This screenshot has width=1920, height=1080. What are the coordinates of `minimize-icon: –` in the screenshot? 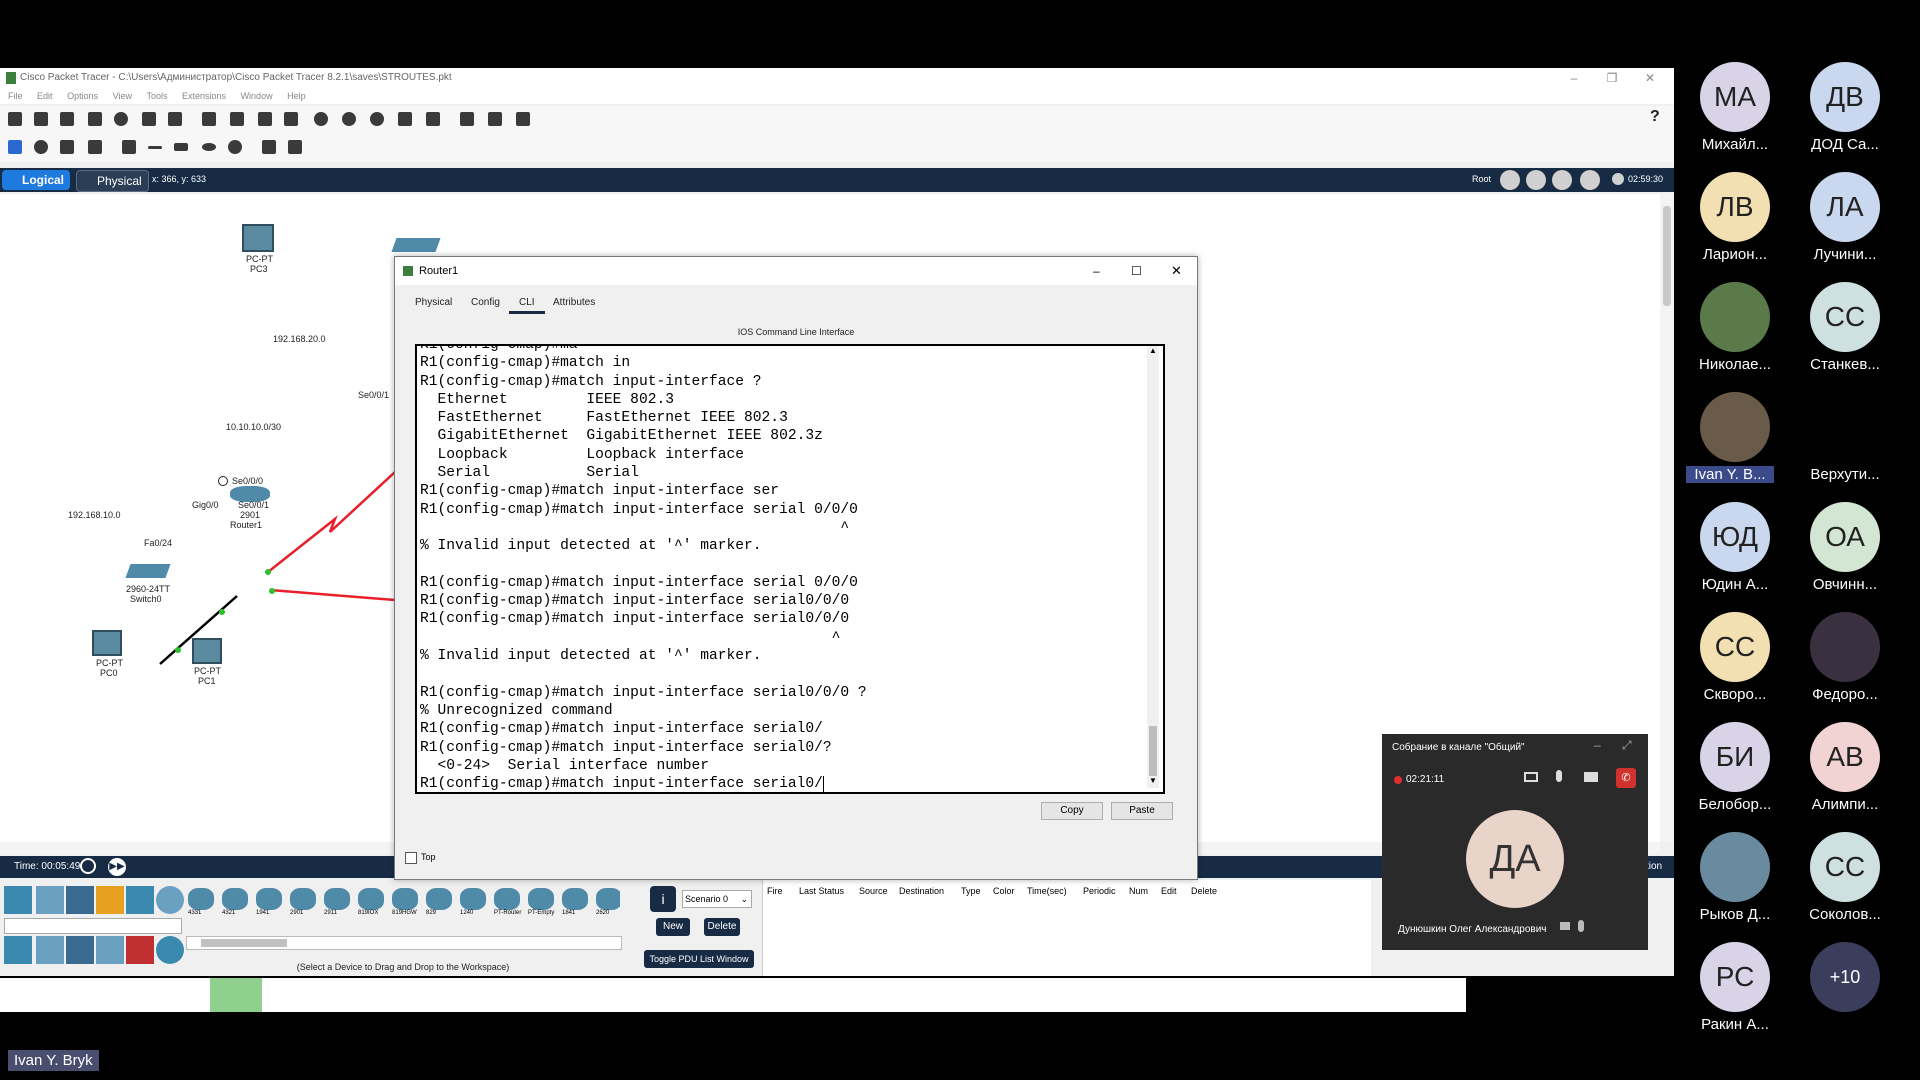 It's located at (1597, 745).